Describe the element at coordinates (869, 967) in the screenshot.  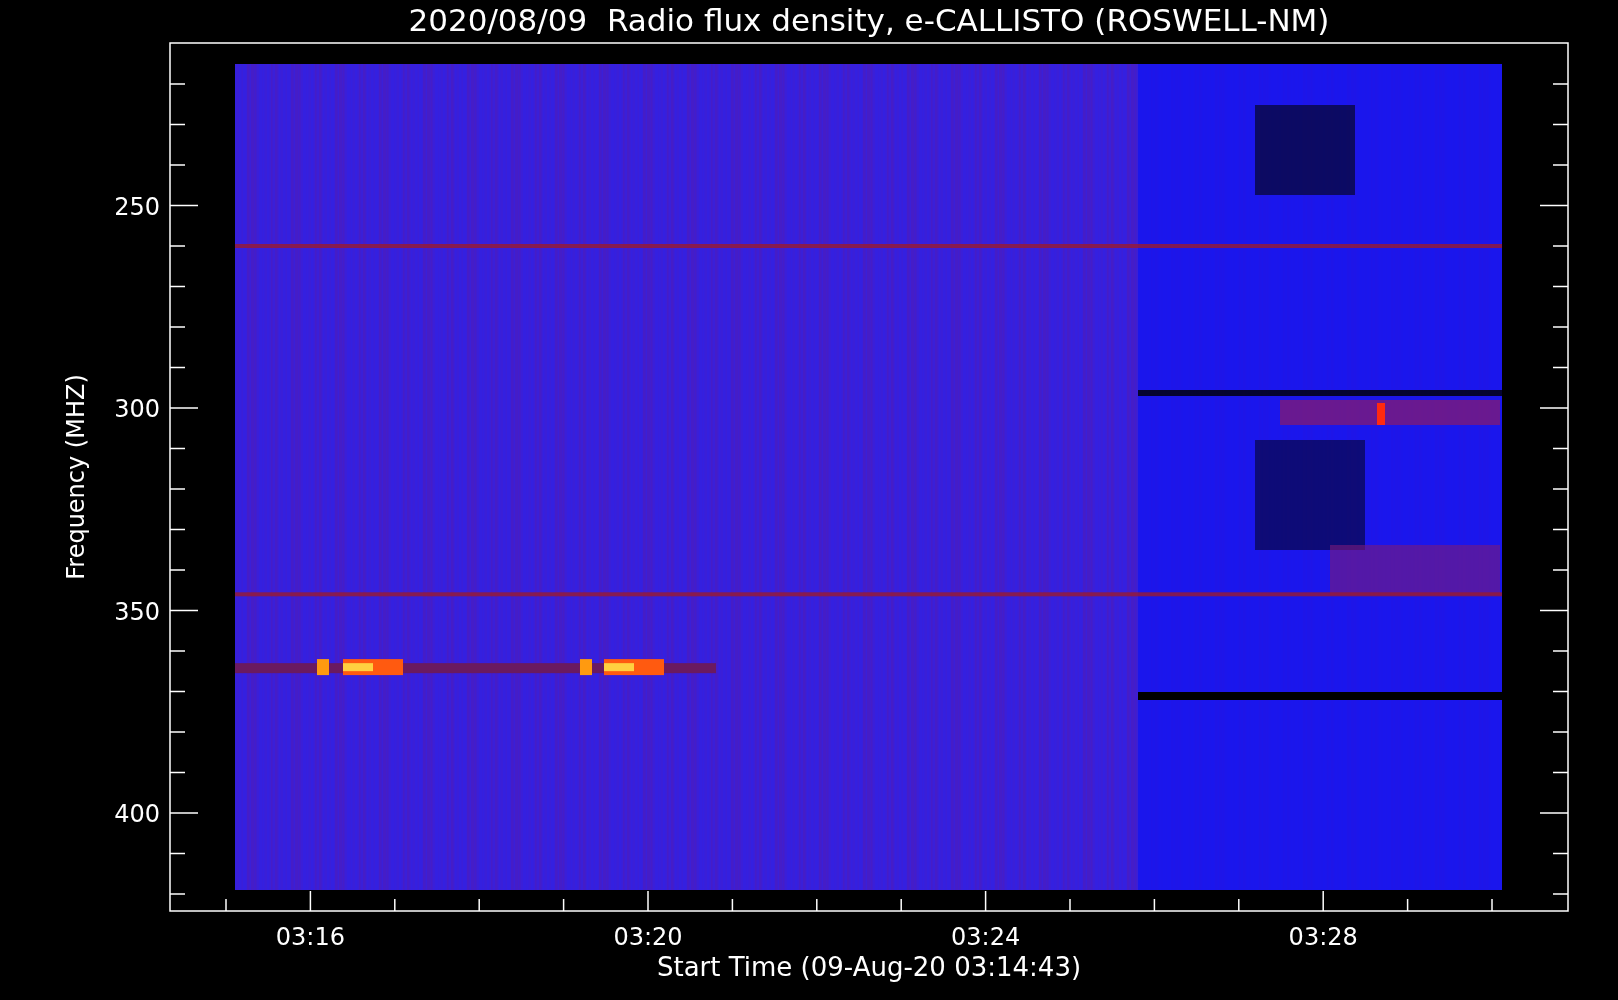
I see `axis-label: Start Time (09-Aug-20 03:14:43)` at that location.